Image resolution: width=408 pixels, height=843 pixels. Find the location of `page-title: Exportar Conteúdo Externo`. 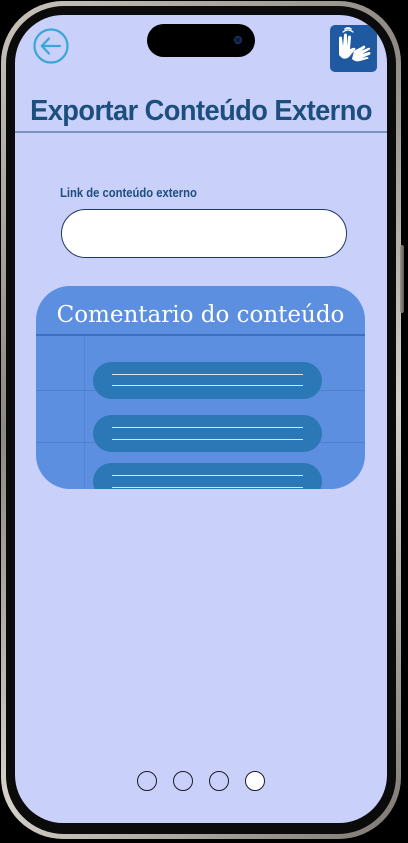

page-title: Exportar Conteúdo Externo is located at coordinates (201, 111).